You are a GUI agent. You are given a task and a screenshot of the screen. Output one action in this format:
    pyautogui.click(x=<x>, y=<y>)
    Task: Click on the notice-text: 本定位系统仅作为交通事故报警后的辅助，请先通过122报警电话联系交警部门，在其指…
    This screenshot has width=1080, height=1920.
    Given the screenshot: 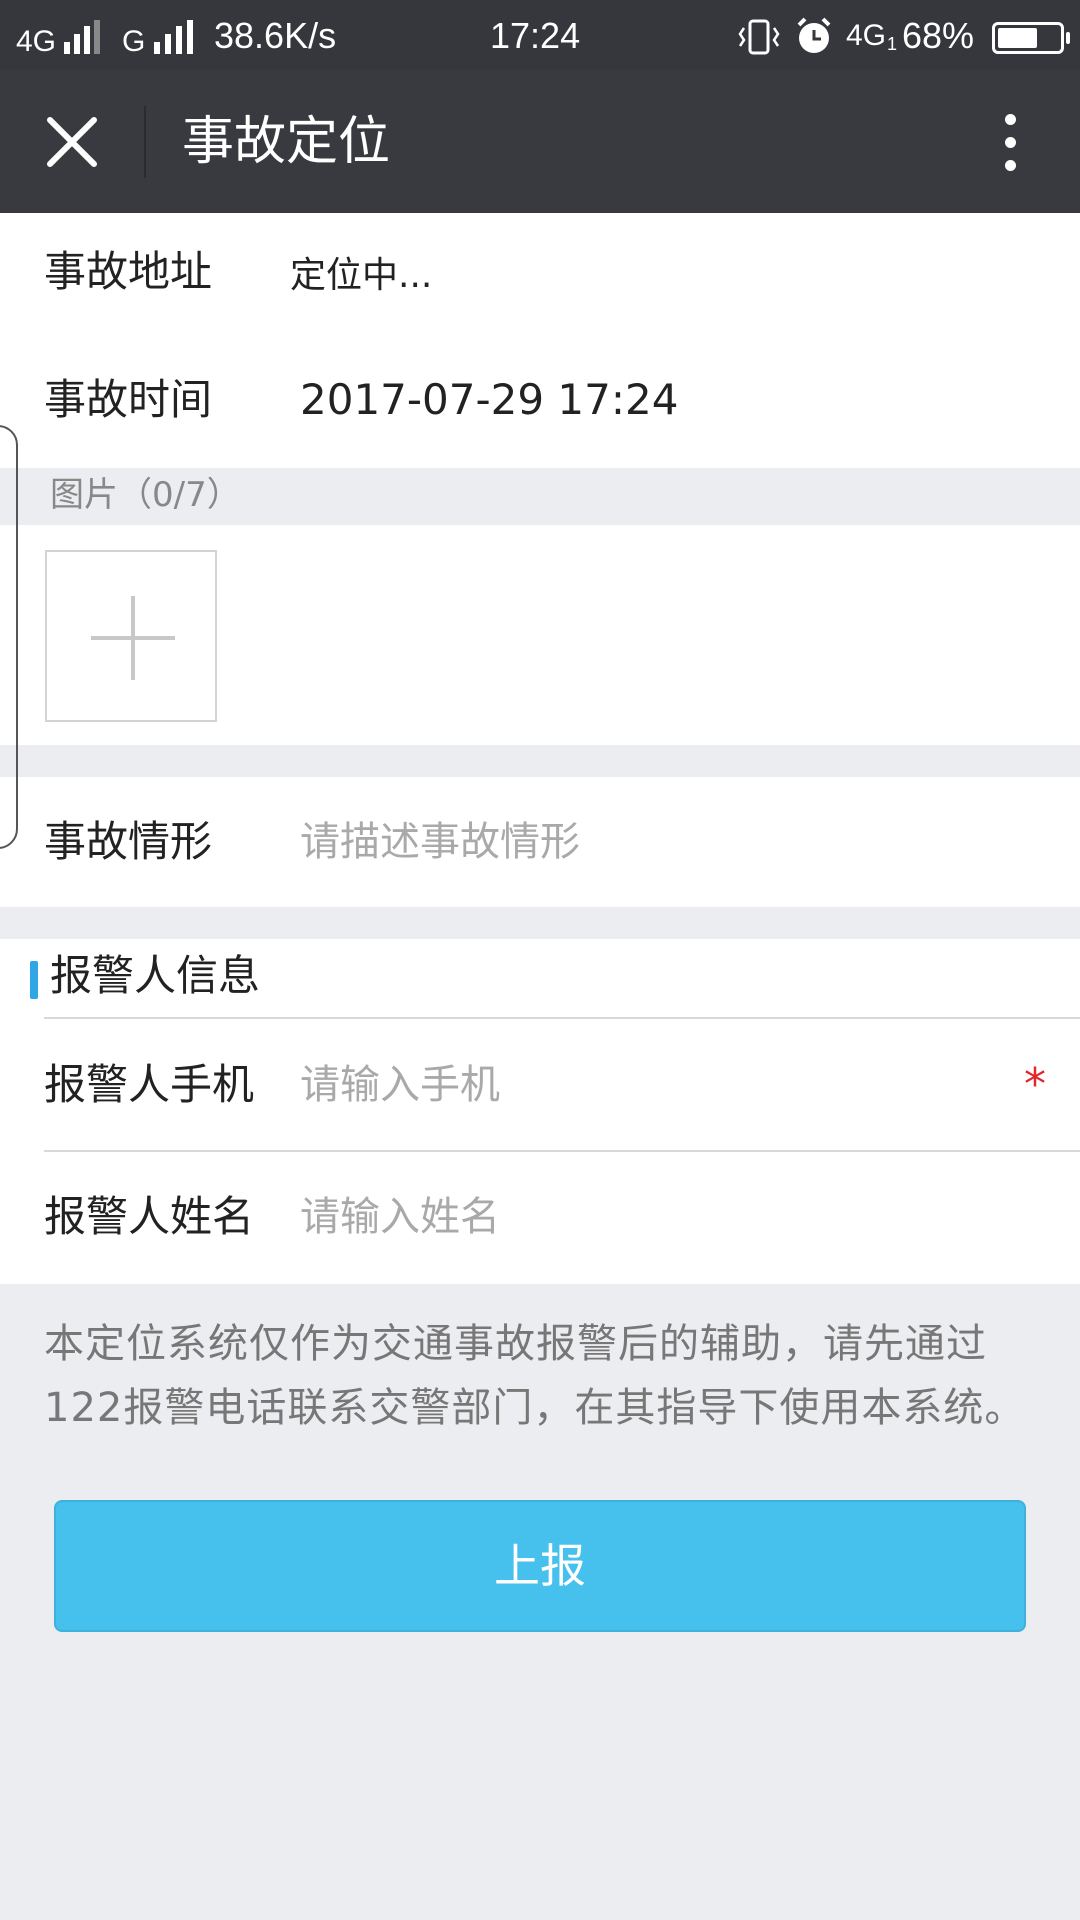 What is the action you would take?
    pyautogui.click(x=535, y=1376)
    